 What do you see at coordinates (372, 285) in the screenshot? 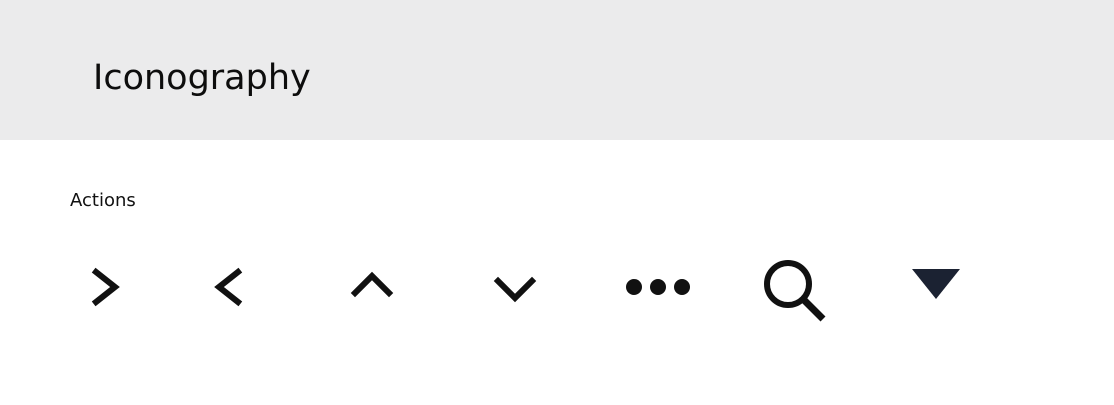
I see `chevron-up-icon` at bounding box center [372, 285].